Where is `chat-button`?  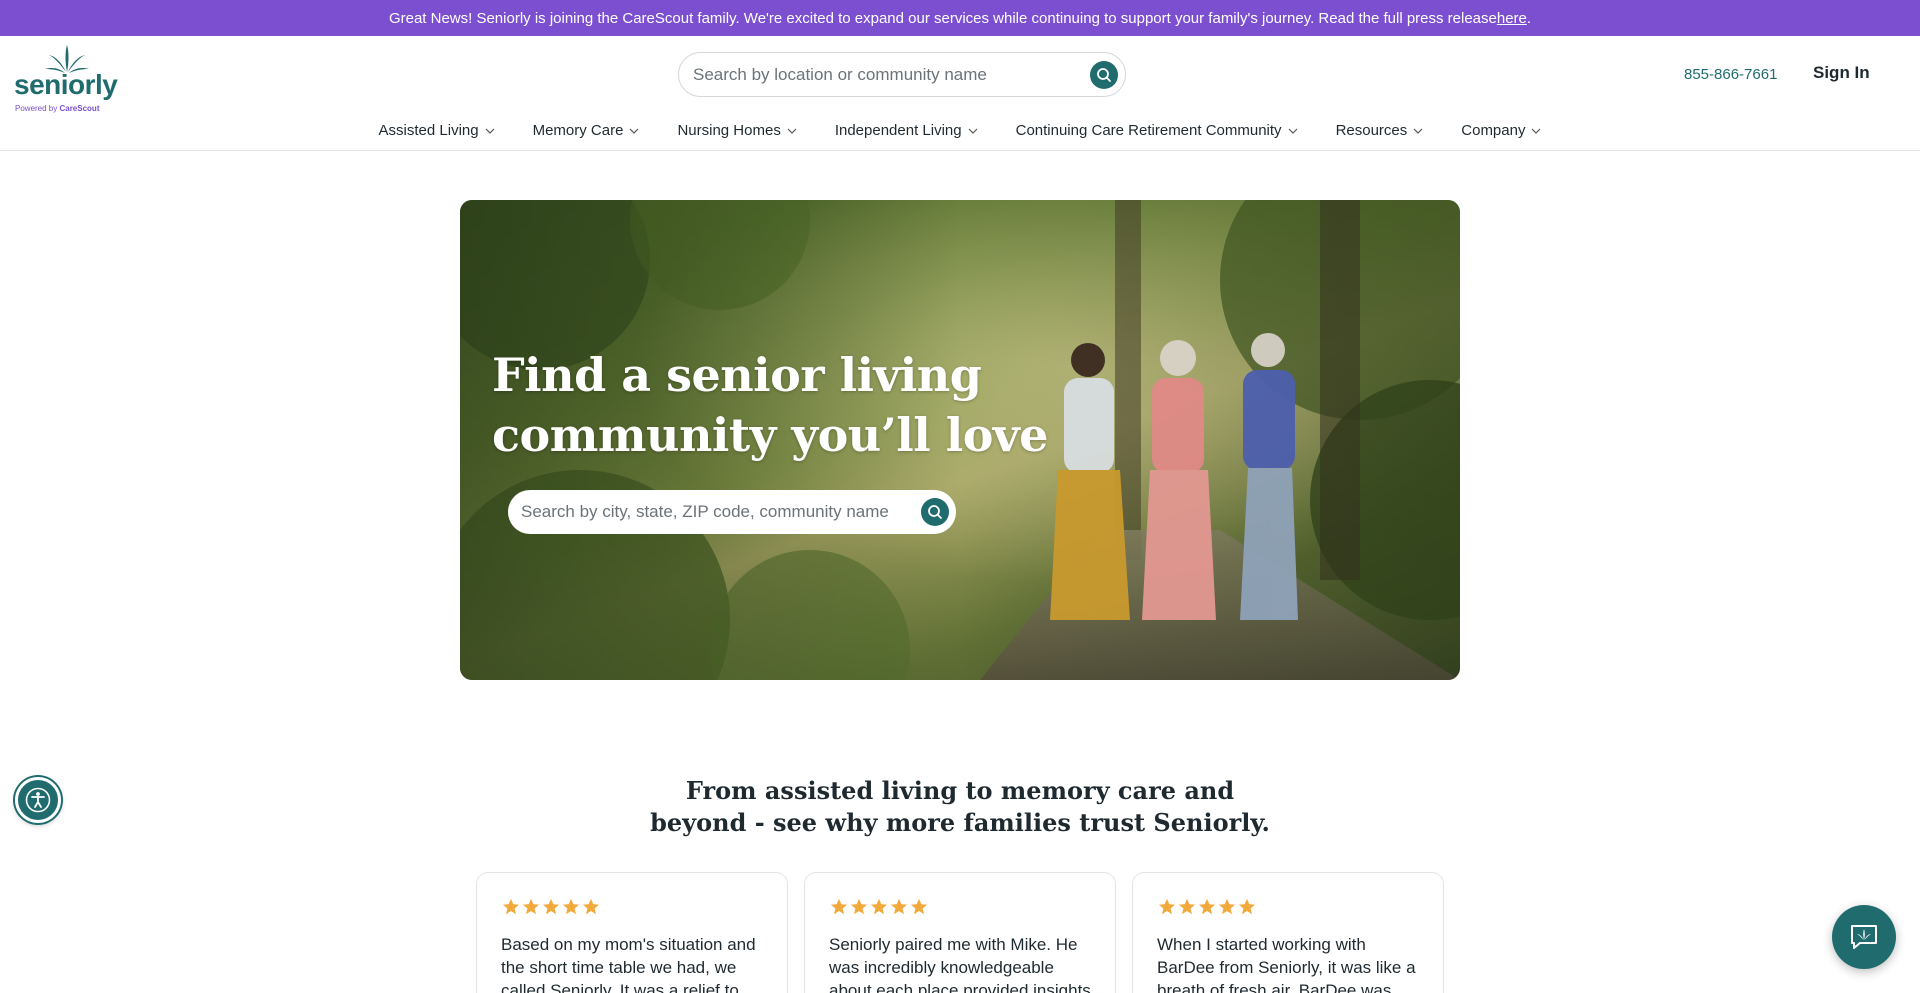 chat-button is located at coordinates (1864, 937).